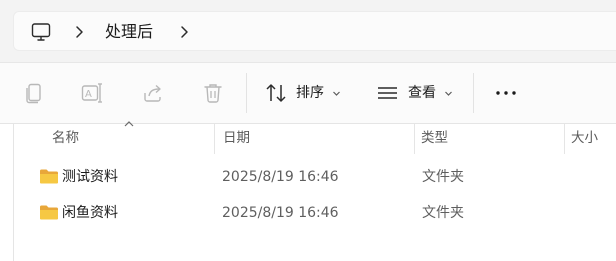  I want to click on column-header-size: 大小, so click(584, 138).